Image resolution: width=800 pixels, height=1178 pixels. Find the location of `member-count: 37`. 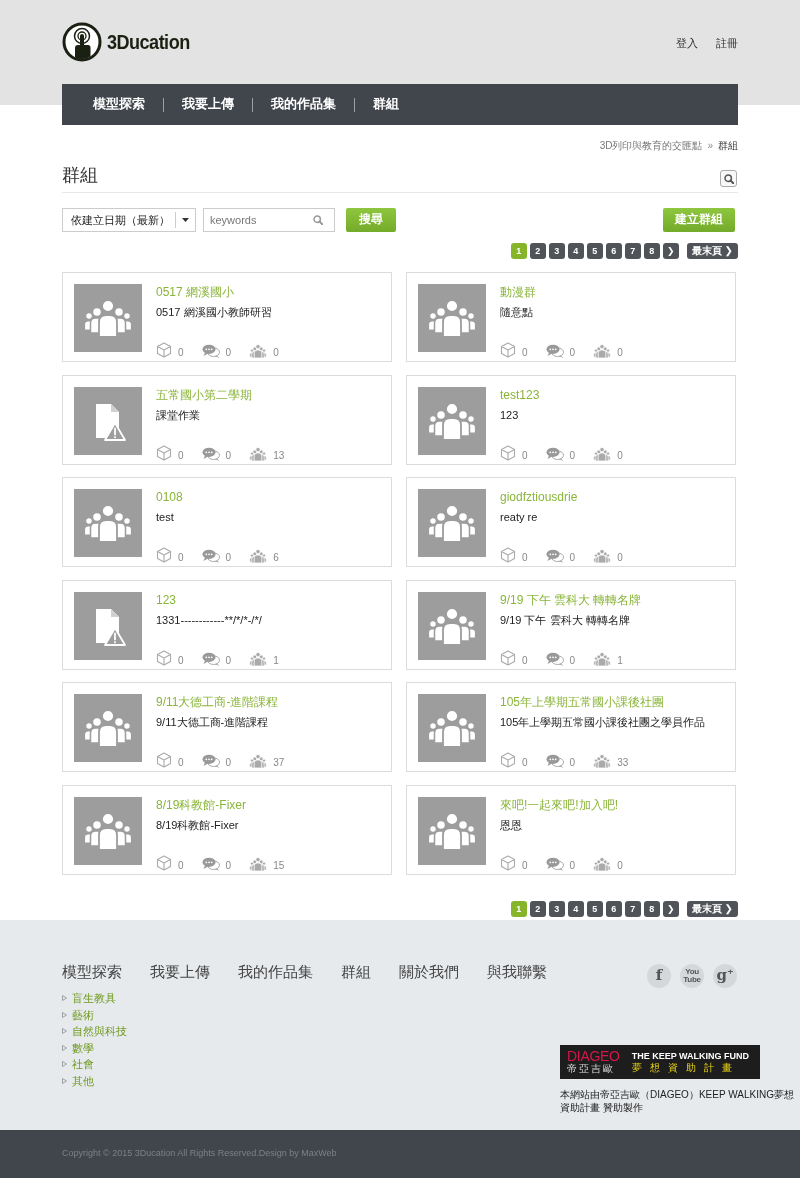

member-count: 37 is located at coordinates (279, 763).